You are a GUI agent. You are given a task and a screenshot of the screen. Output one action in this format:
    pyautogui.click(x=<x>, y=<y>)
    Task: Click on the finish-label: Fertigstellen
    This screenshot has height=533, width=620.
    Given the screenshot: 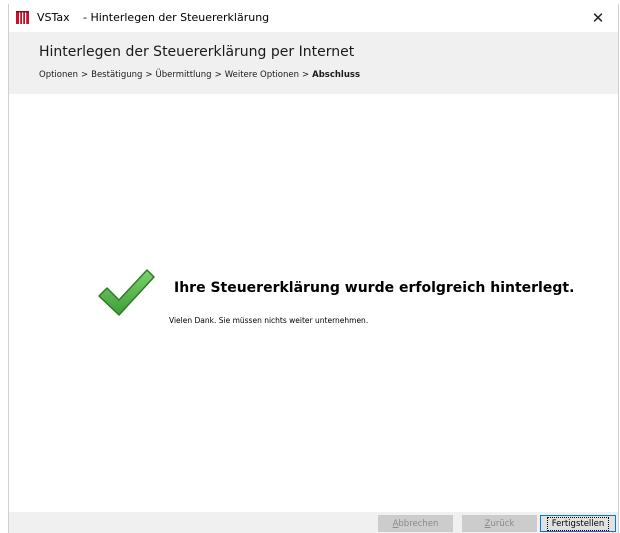 What is the action you would take?
    pyautogui.click(x=578, y=523)
    